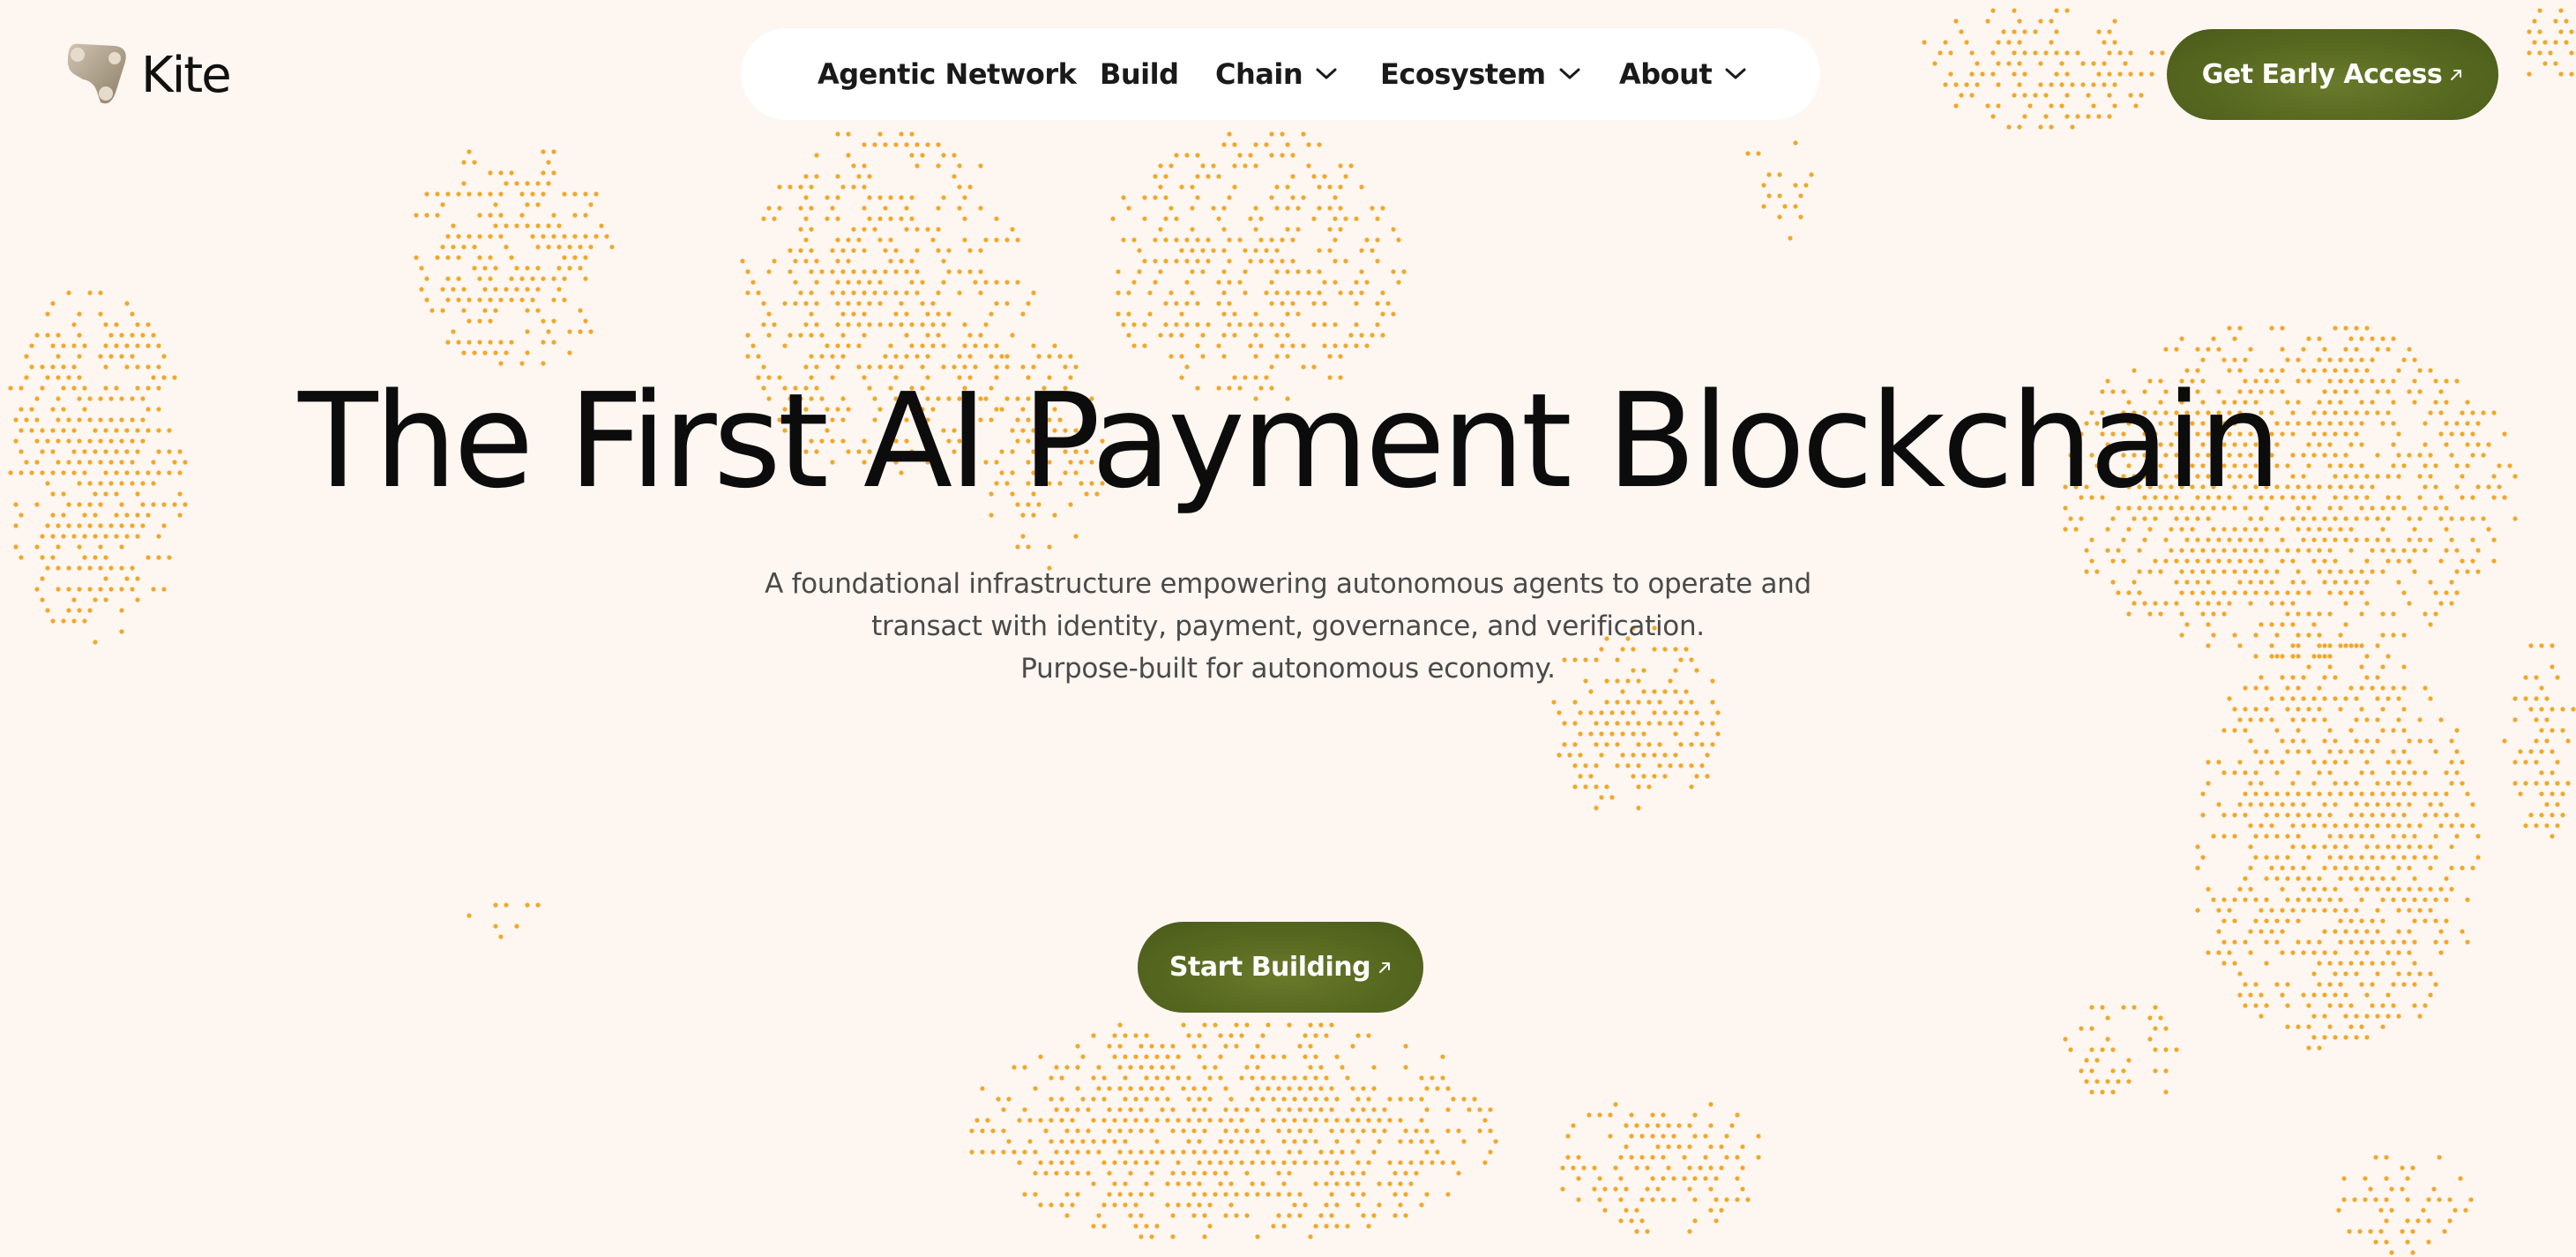 This screenshot has width=2576, height=1257. What do you see at coordinates (1289, 441) in the screenshot?
I see `hero-title: The First AI Payment Blockchain` at bounding box center [1289, 441].